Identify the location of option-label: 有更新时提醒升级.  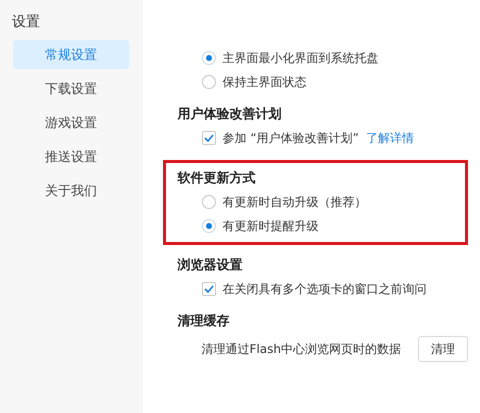
(270, 226).